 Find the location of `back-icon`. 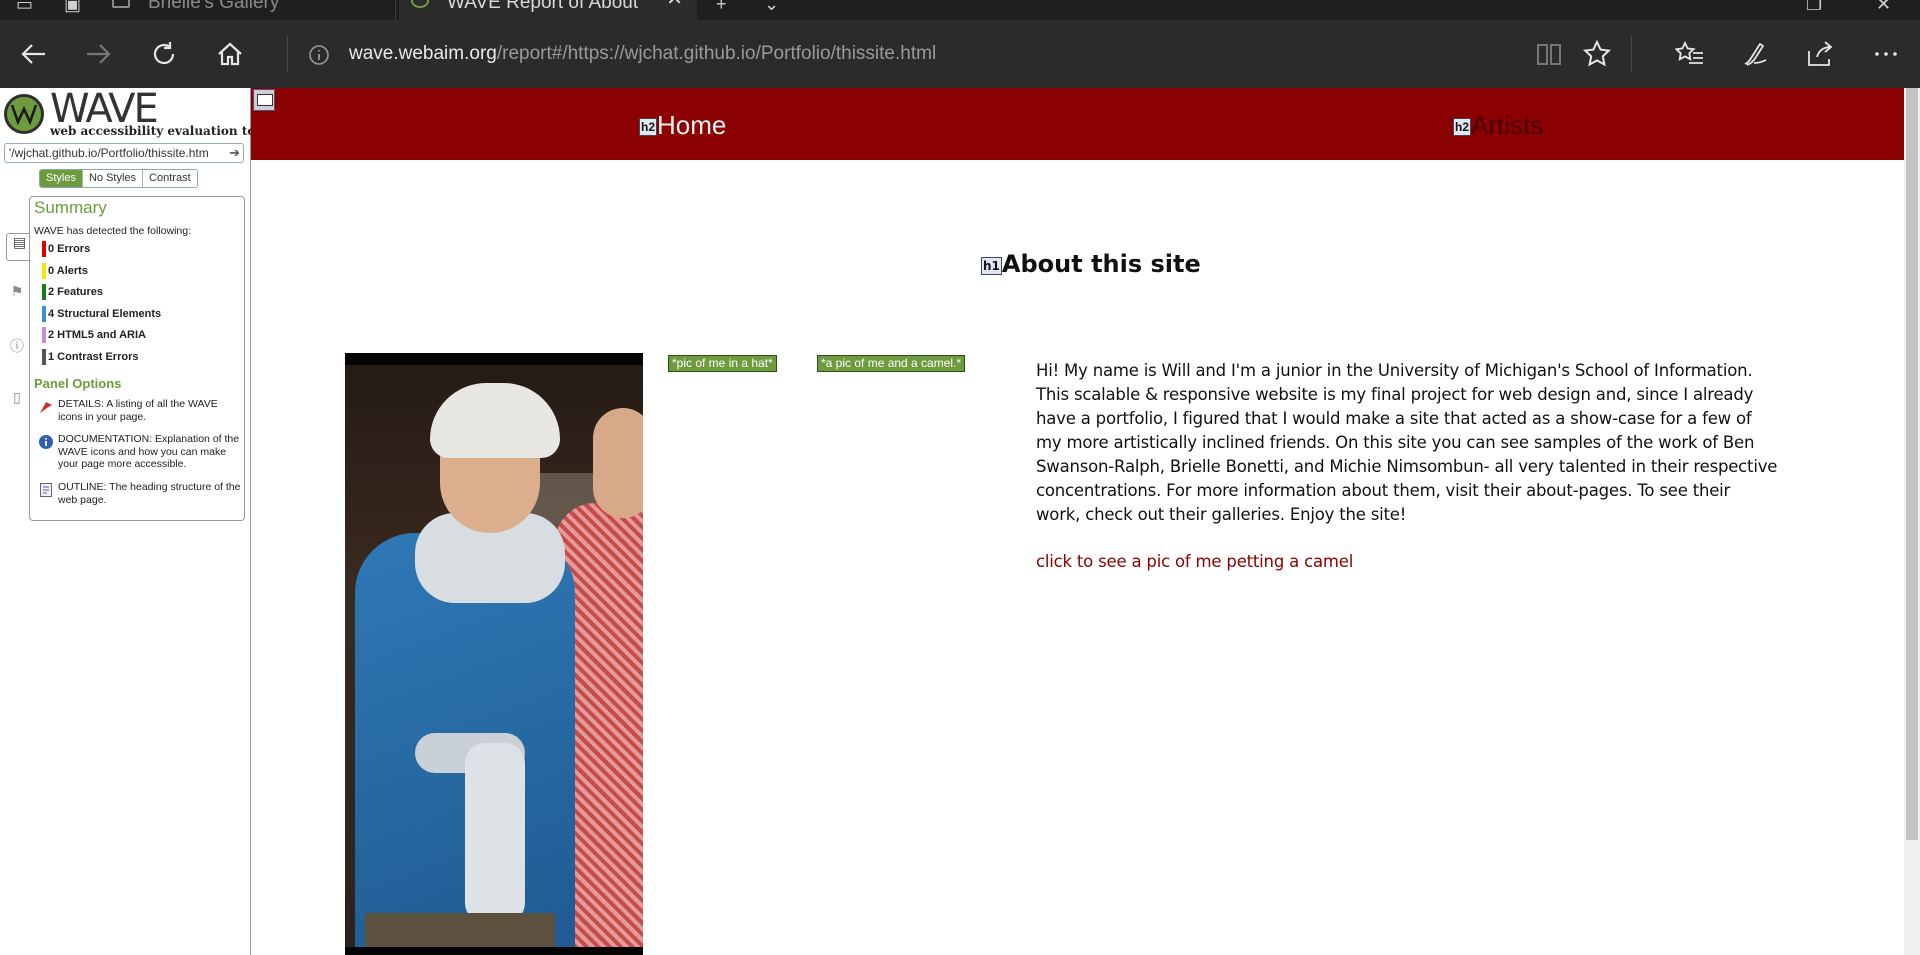

back-icon is located at coordinates (33, 54).